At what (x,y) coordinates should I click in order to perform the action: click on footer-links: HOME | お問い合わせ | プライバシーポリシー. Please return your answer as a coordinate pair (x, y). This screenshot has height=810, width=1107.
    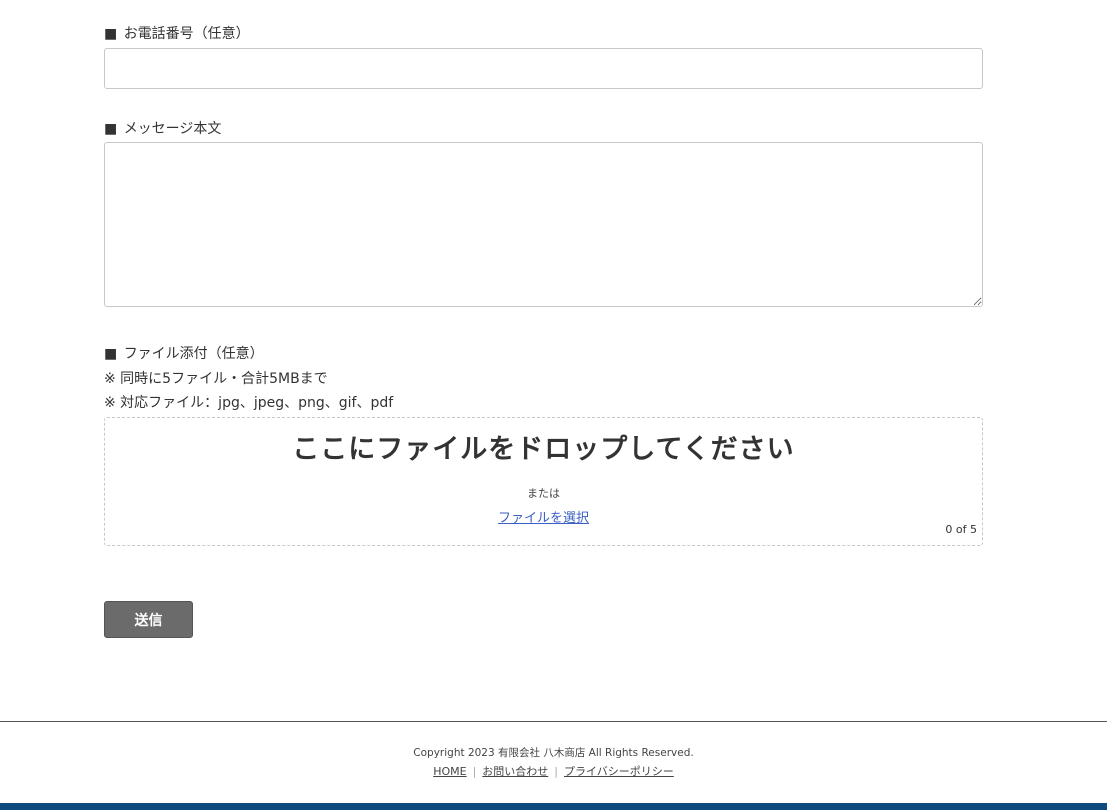
    Looking at the image, I should click on (553, 772).